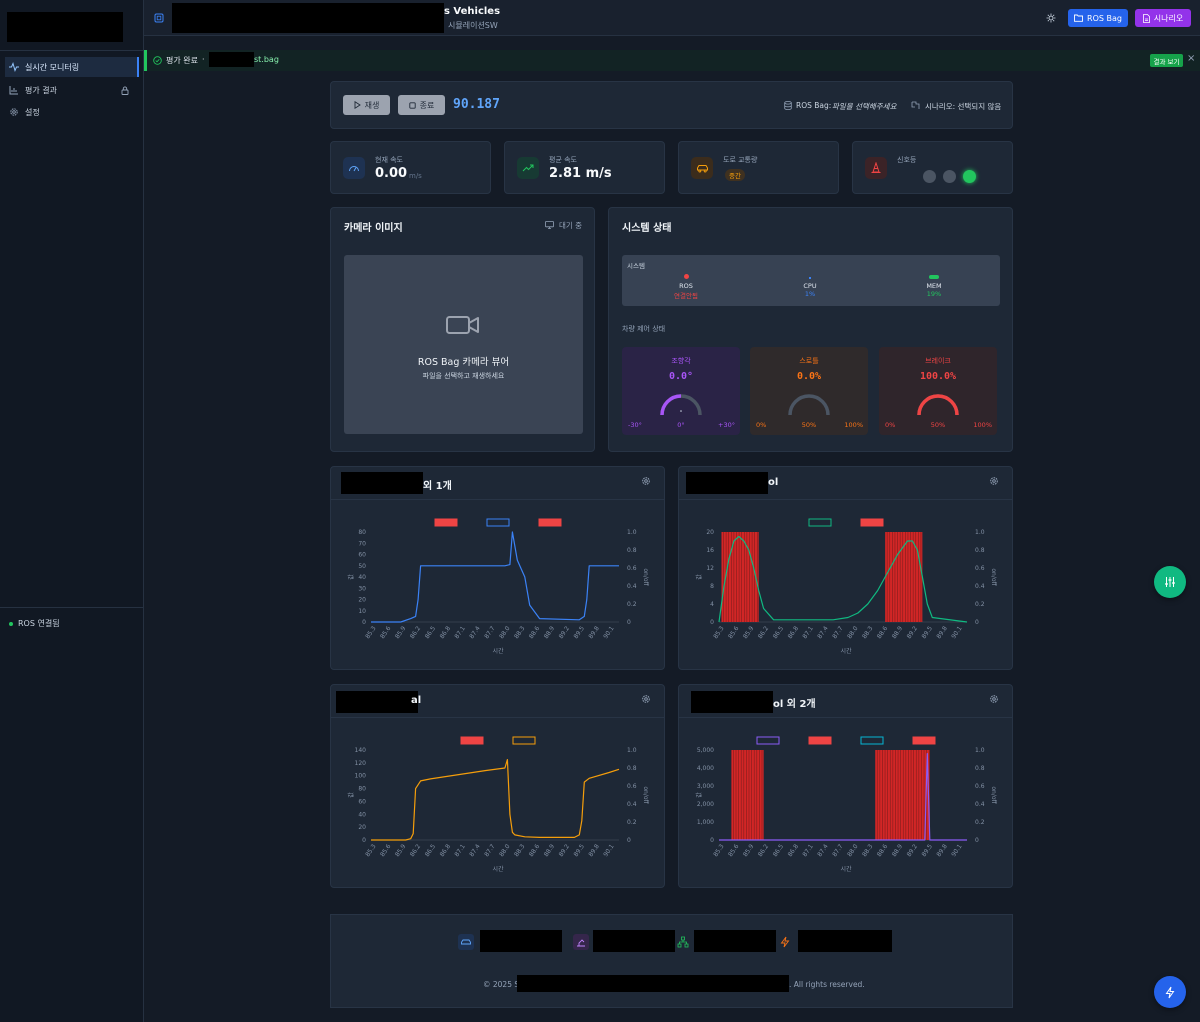 The height and width of the screenshot is (1022, 1200). Describe the element at coordinates (876, 168) in the screenshot. I see `traffic-cone-icon` at that location.